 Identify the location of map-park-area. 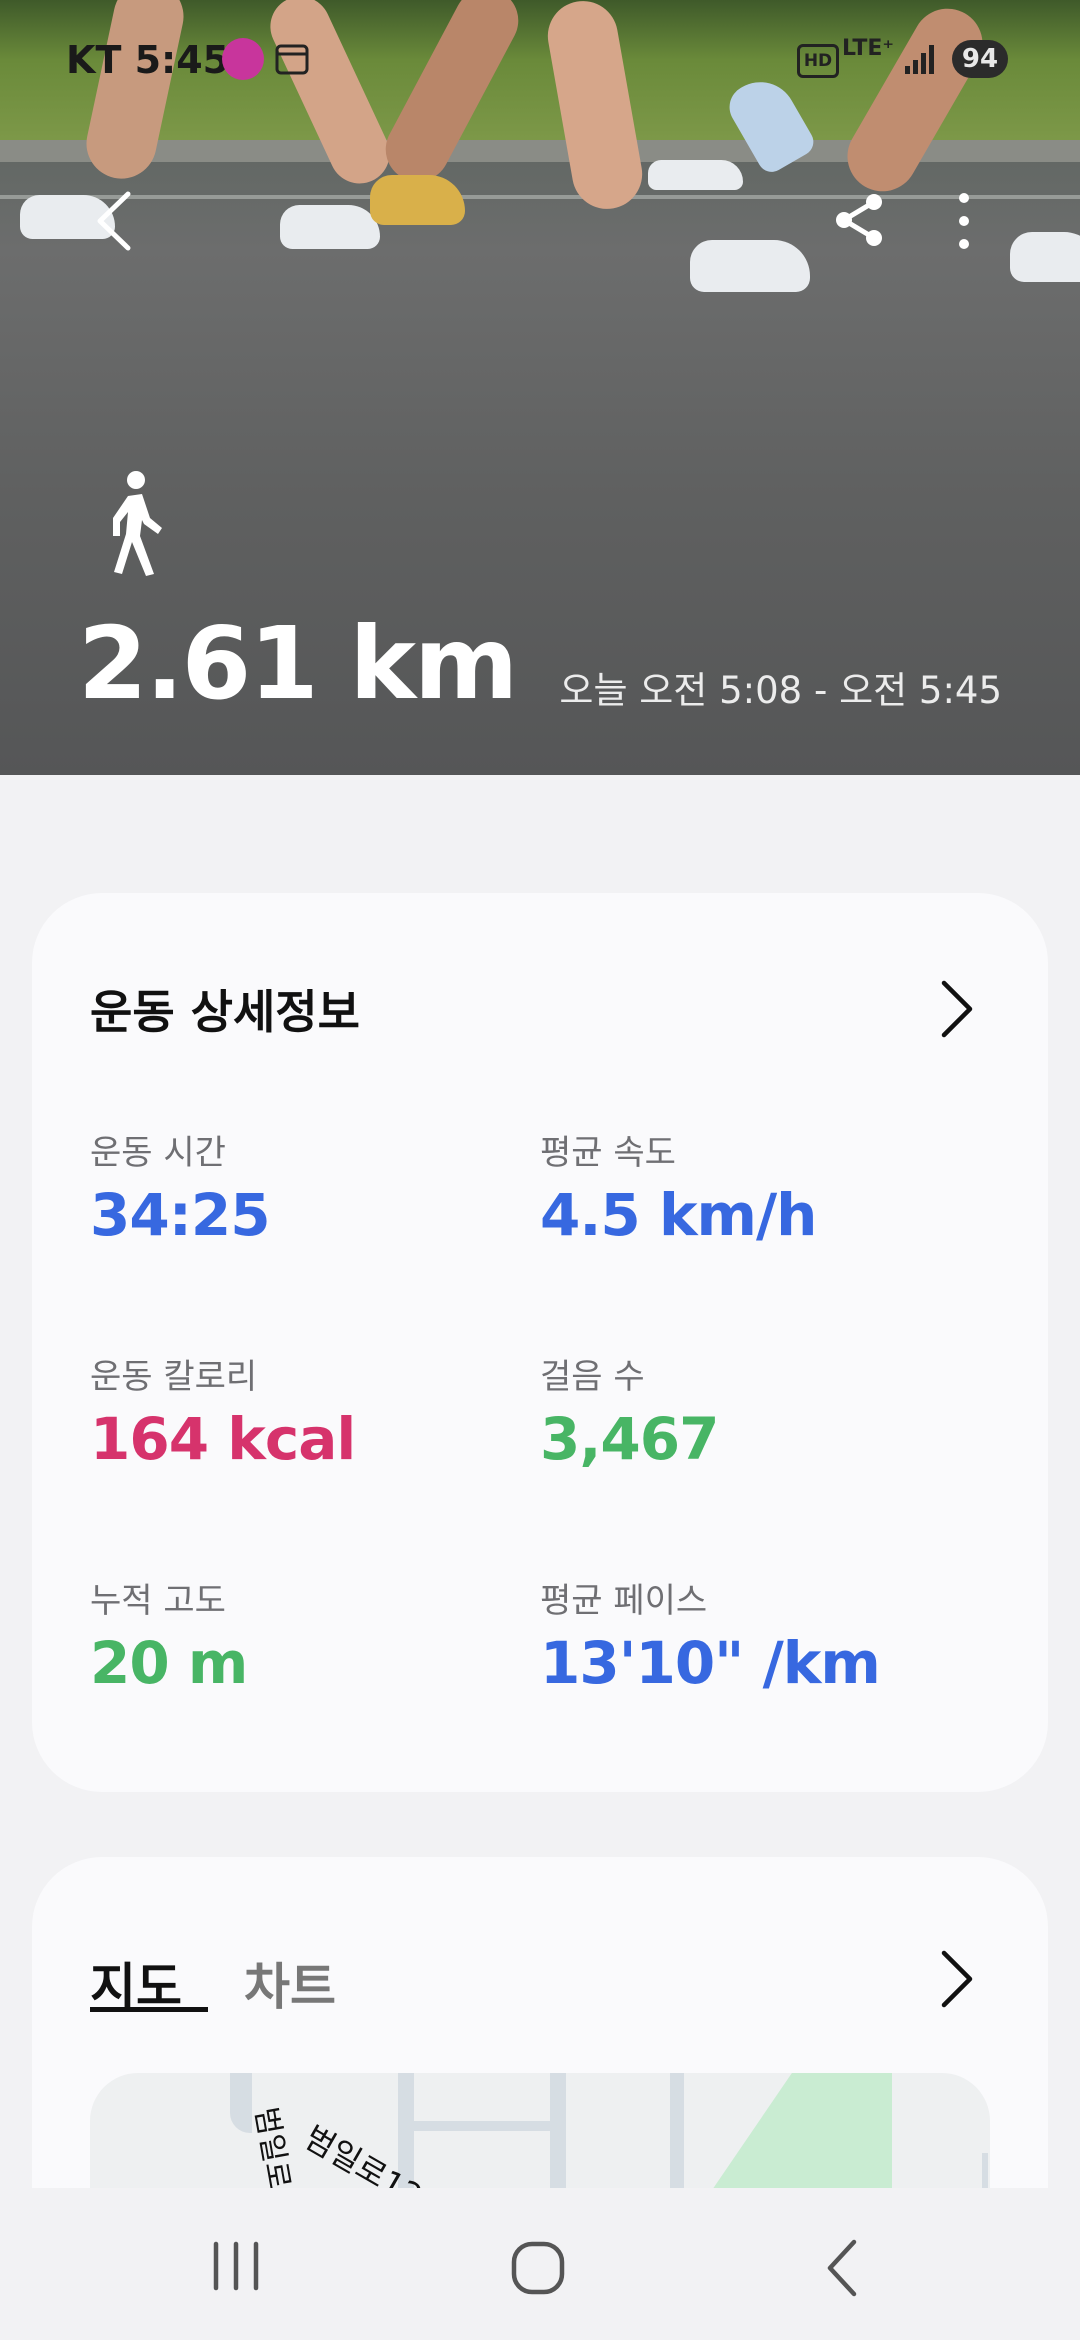
(801, 2133).